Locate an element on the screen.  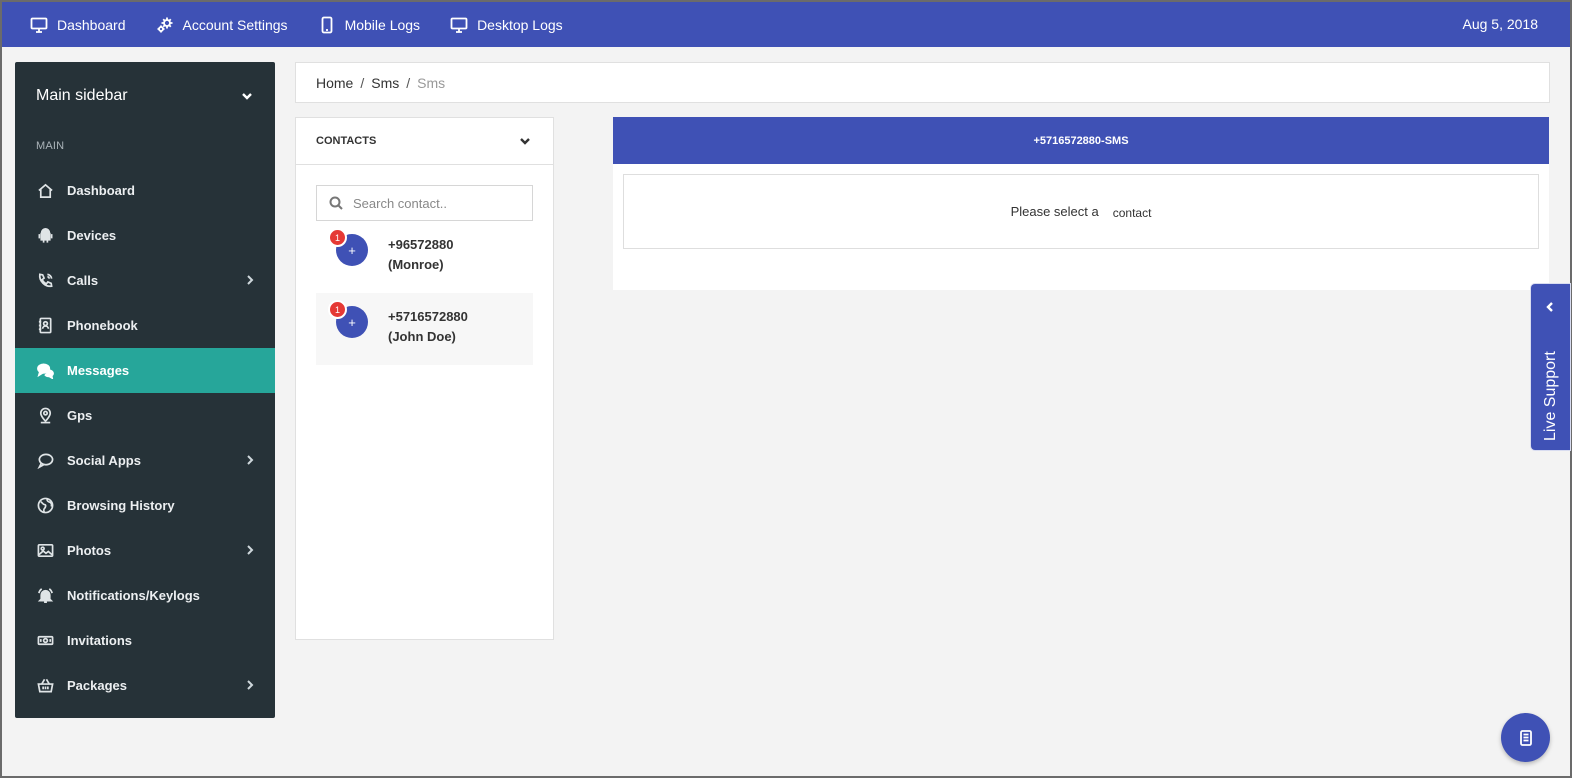
sms-empty-text: Please select a is located at coordinates (1054, 211).